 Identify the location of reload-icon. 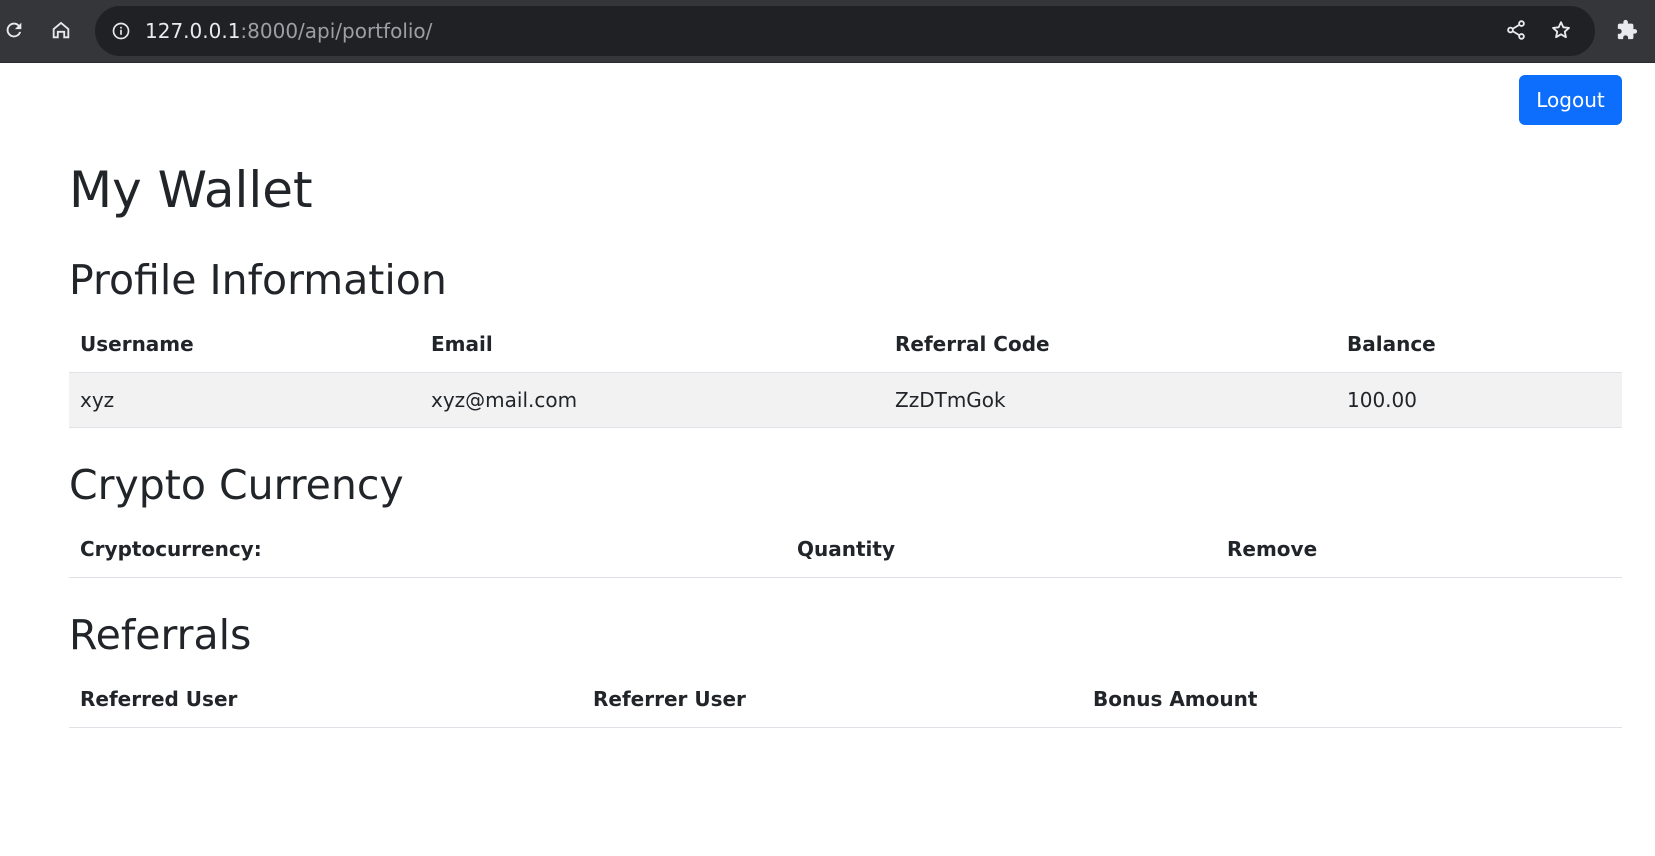
(16, 30).